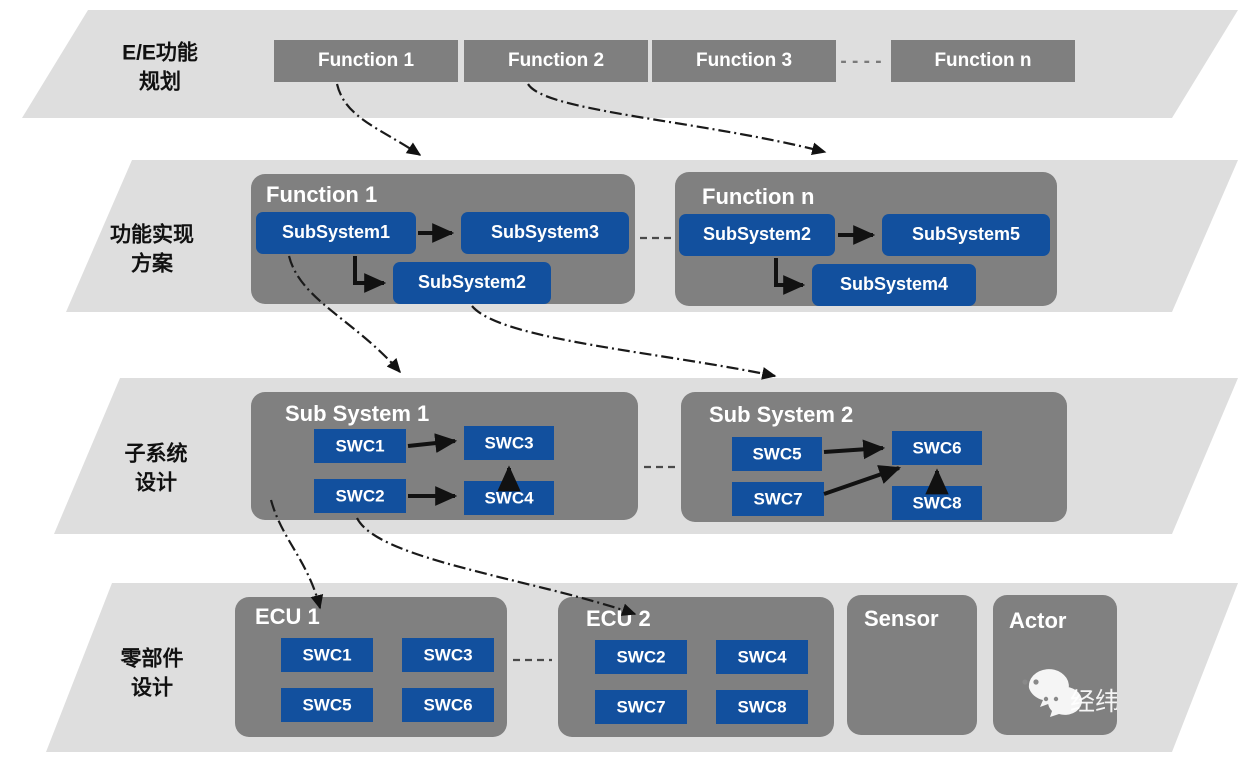 The image size is (1238, 762). I want to click on function-1-label: Function 1, so click(366, 60).